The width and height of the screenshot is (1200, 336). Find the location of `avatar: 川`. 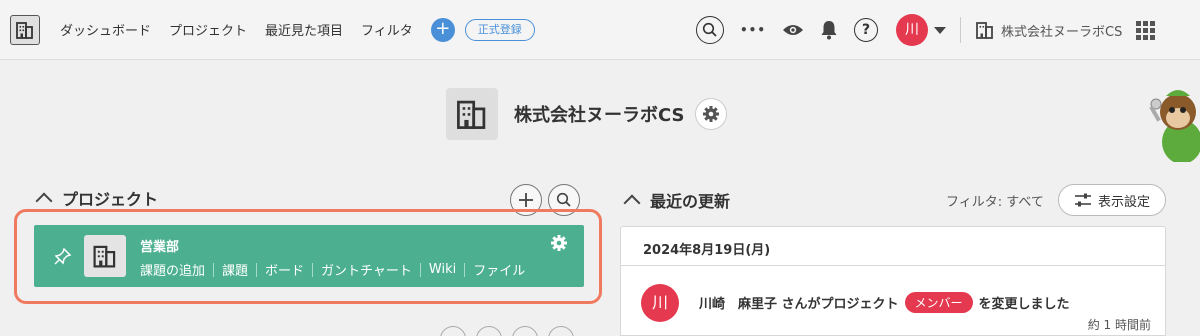

avatar: 川 is located at coordinates (660, 303).